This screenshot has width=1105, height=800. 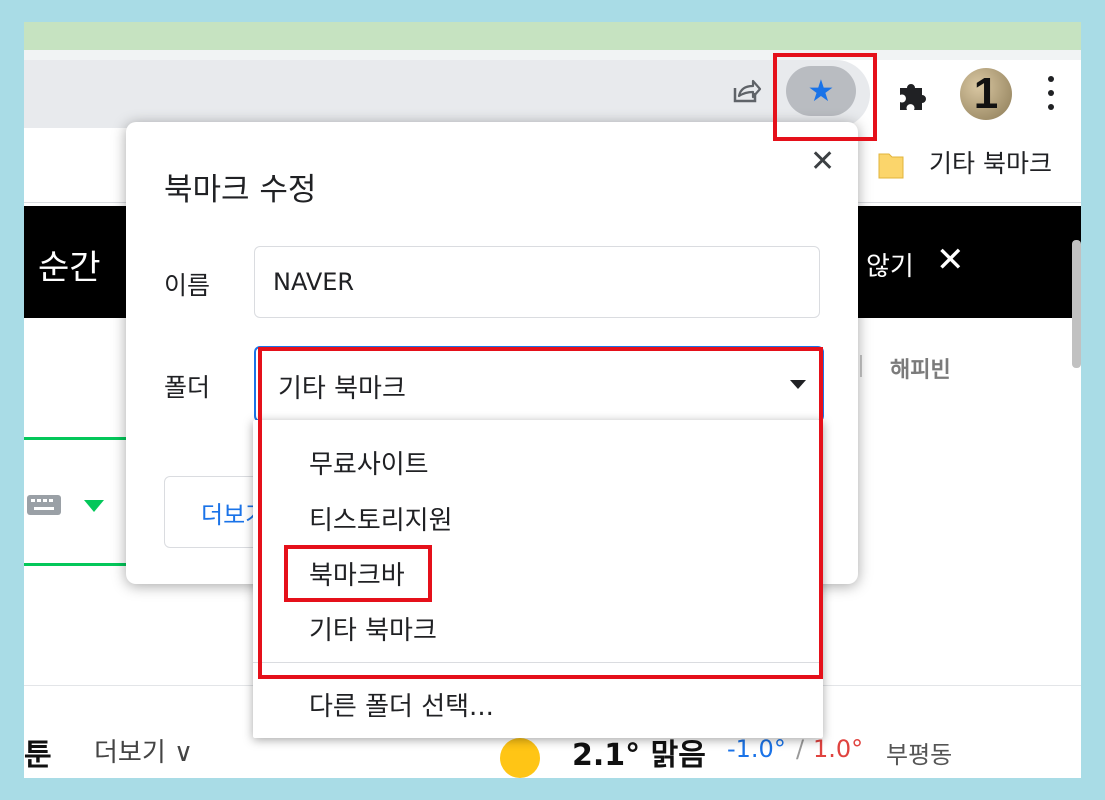 I want to click on weather-low: -1.0°, so click(x=756, y=749).